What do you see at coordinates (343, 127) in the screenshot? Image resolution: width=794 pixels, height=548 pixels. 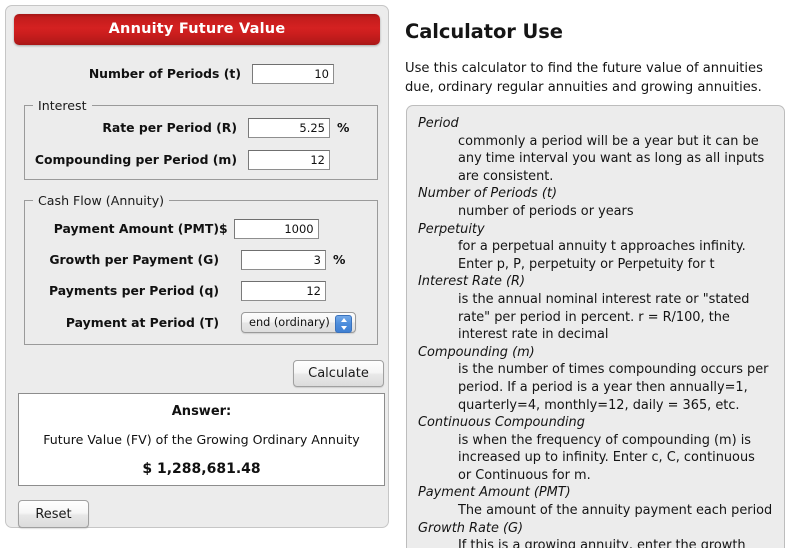 I see `rate-percent-sign: %` at bounding box center [343, 127].